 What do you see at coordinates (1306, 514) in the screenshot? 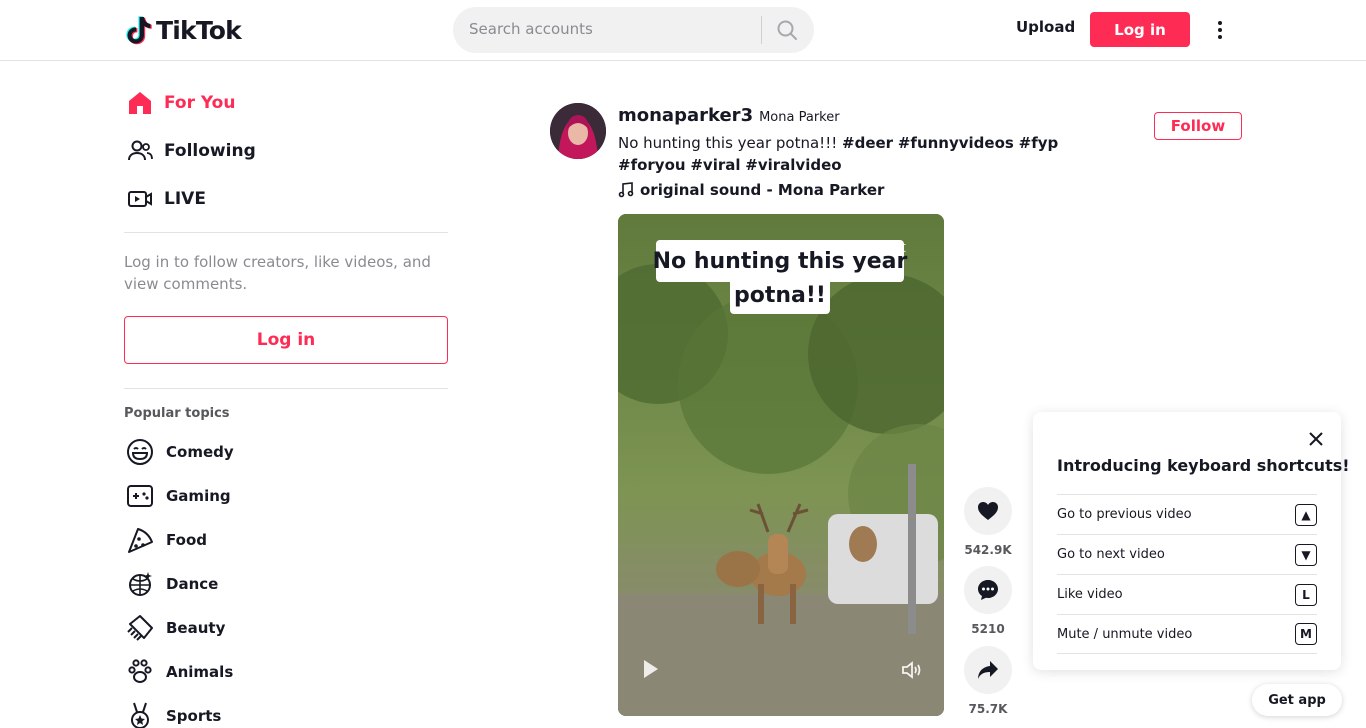
I see `key-up-icon: ▲` at bounding box center [1306, 514].